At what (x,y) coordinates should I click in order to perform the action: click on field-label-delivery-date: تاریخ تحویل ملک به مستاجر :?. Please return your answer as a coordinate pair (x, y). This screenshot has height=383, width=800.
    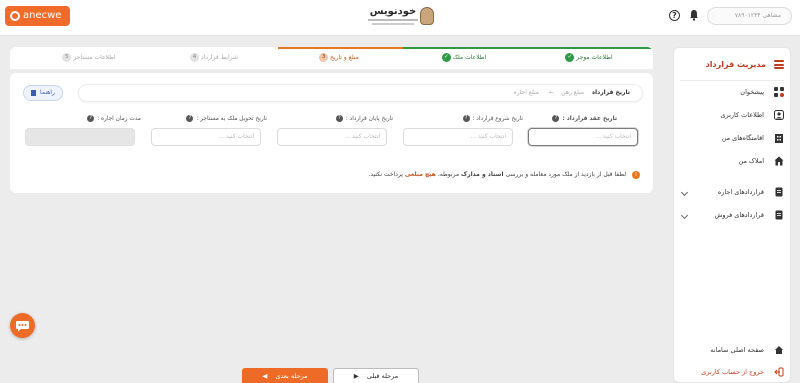
    Looking at the image, I should click on (226, 118).